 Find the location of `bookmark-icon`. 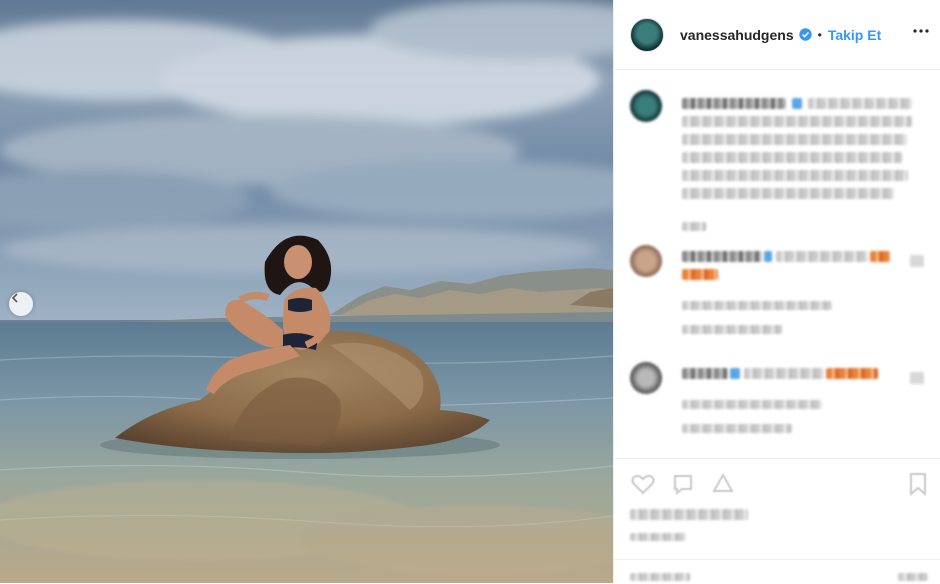

bookmark-icon is located at coordinates (918, 486).